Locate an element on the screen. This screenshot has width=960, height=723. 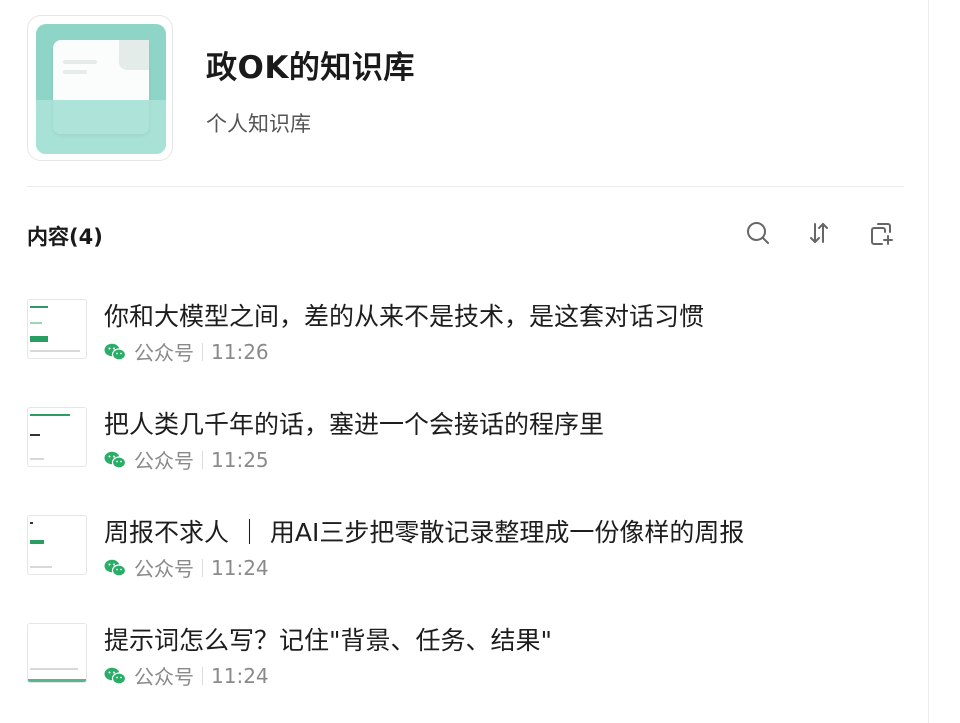
article-title: 你和大模型之间，差的从来不是技术，是这套对话习惯 is located at coordinates (404, 316).